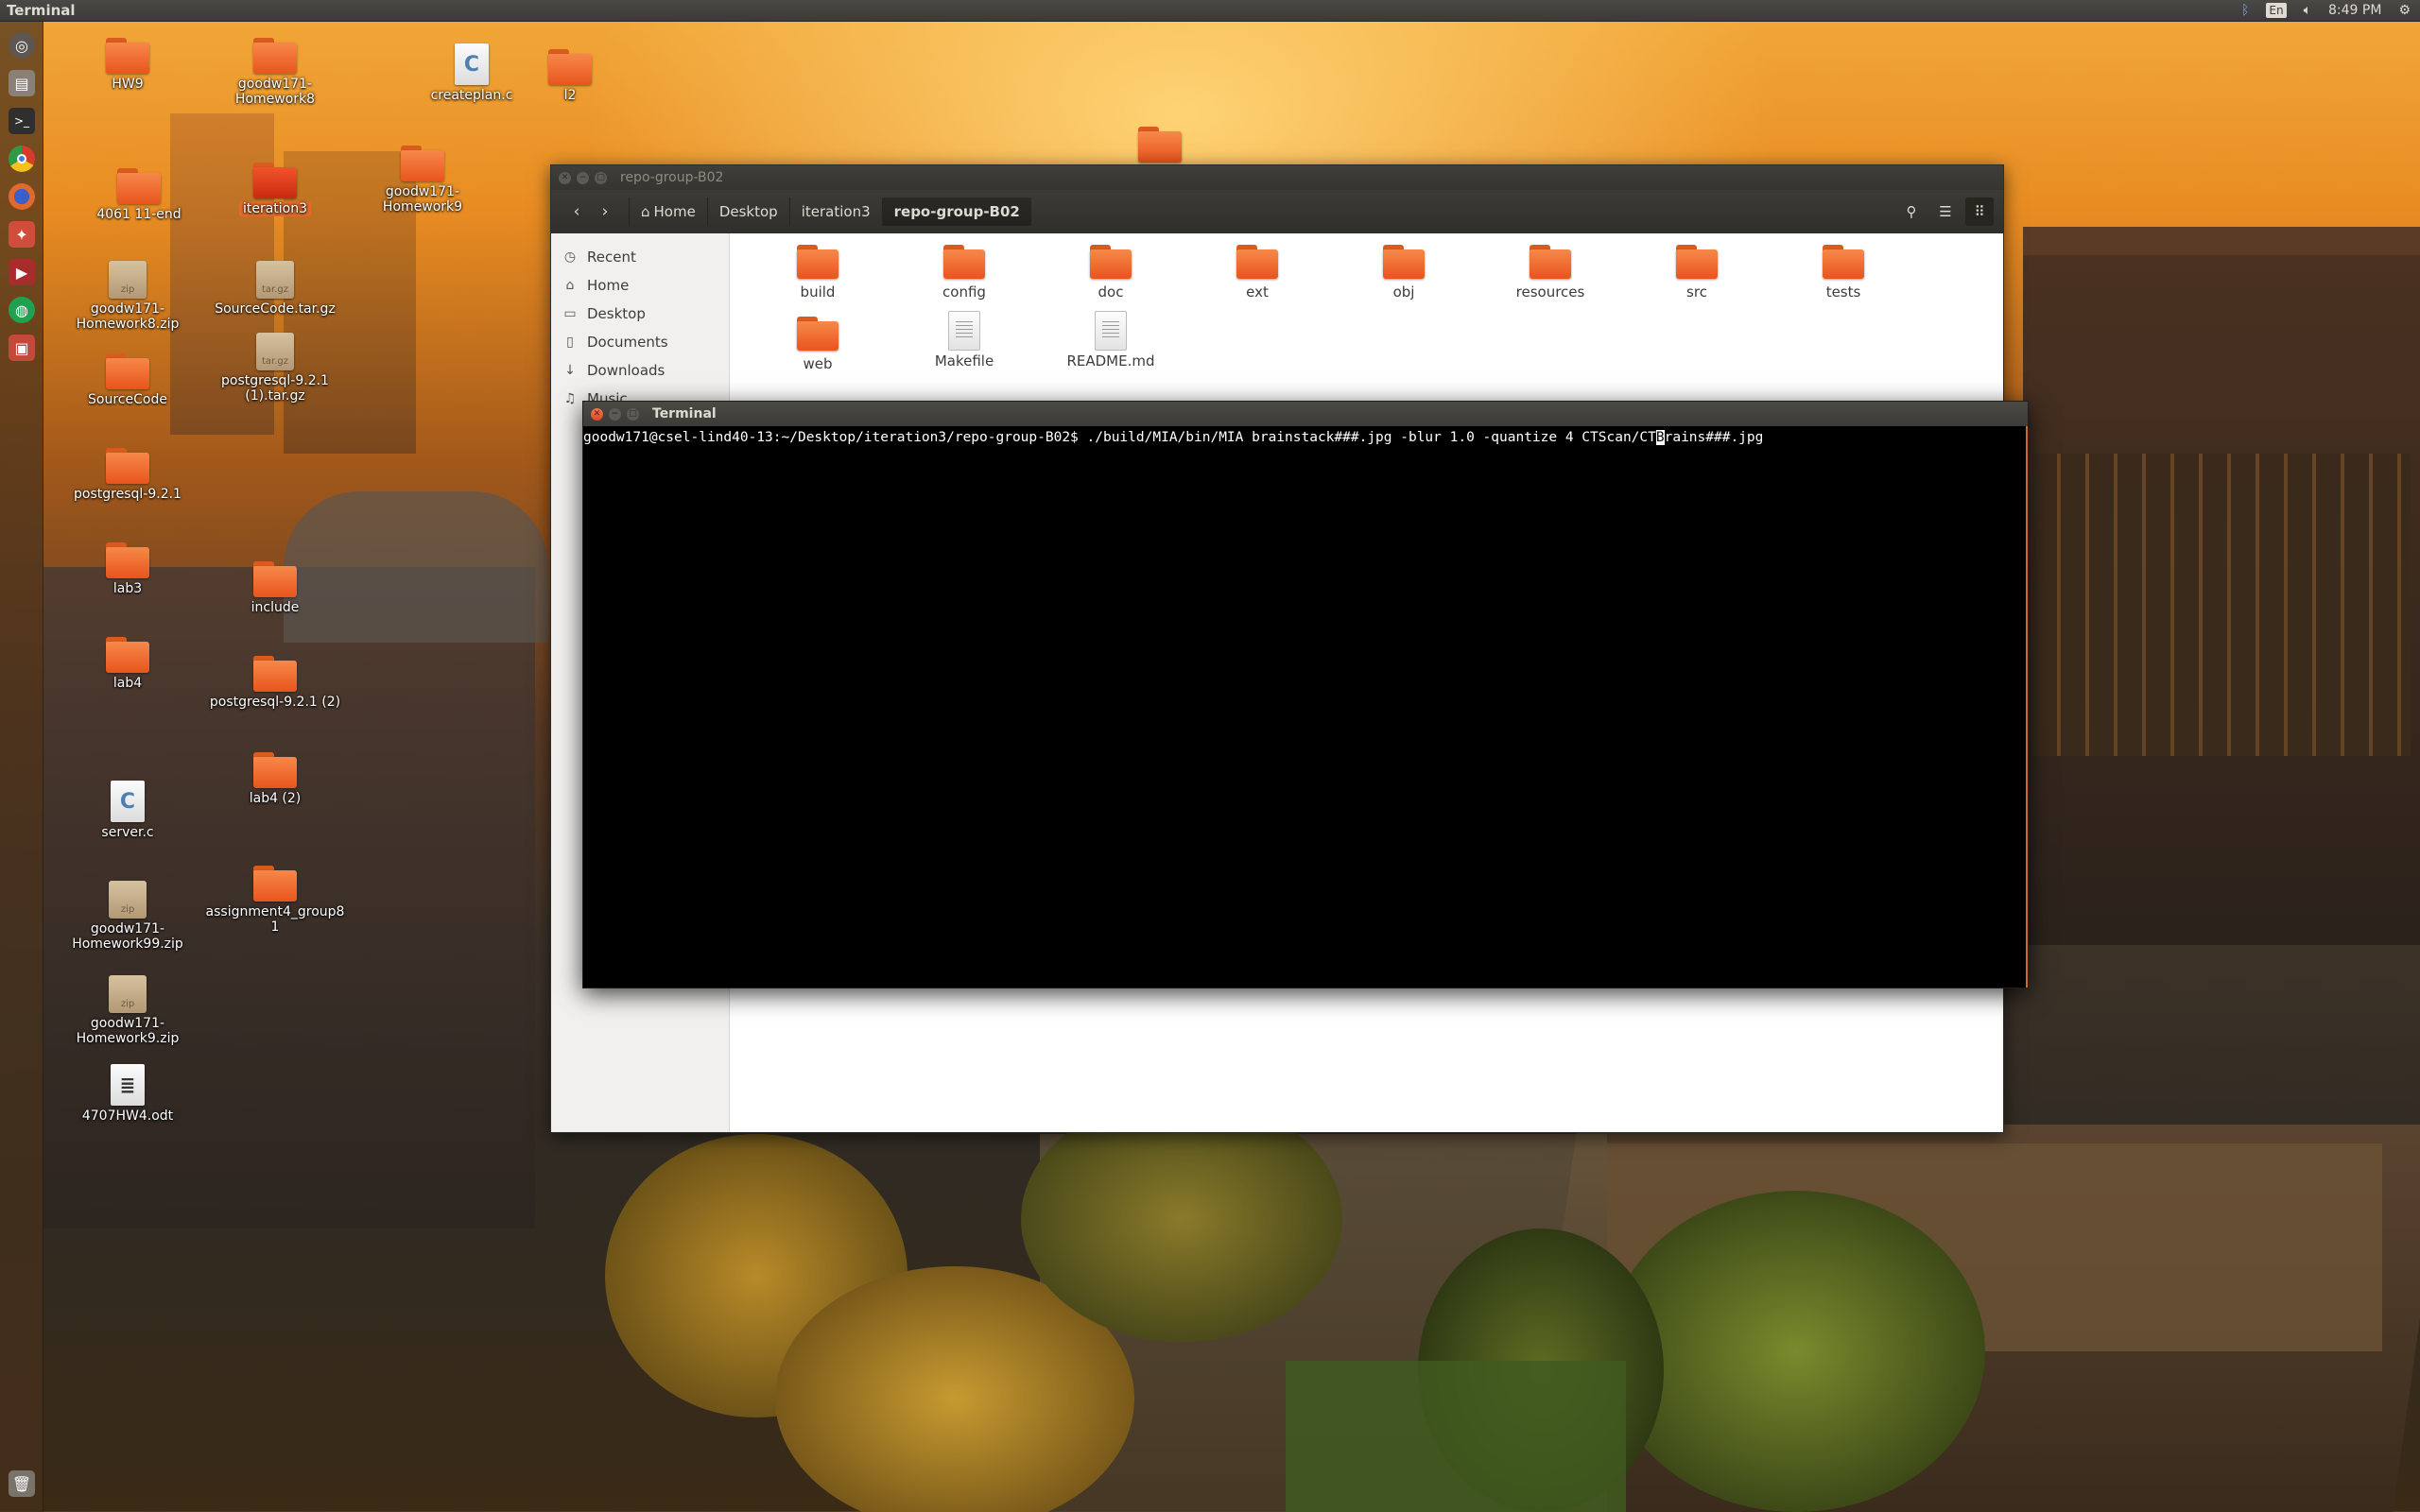  I want to click on file-label: config, so click(964, 292).